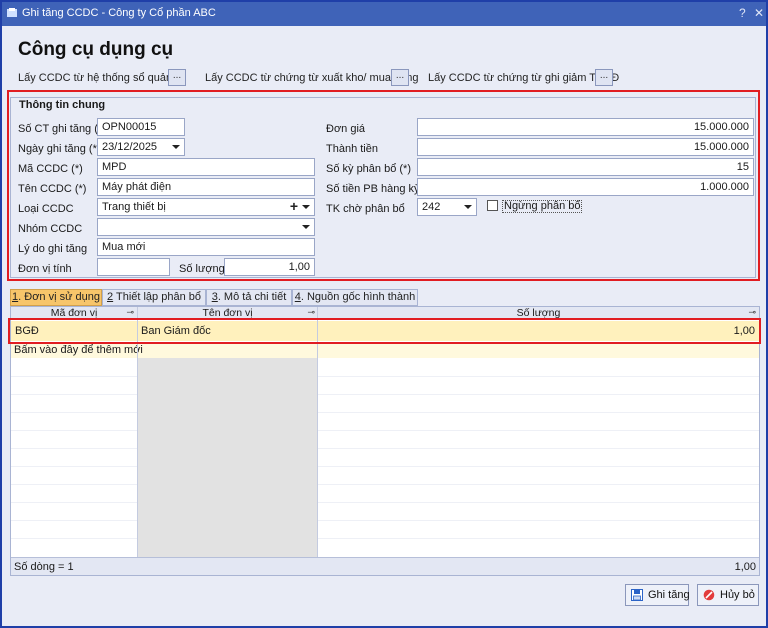  I want to click on per-period-label: Số tiền PB hàng kỳ, so click(373, 189).